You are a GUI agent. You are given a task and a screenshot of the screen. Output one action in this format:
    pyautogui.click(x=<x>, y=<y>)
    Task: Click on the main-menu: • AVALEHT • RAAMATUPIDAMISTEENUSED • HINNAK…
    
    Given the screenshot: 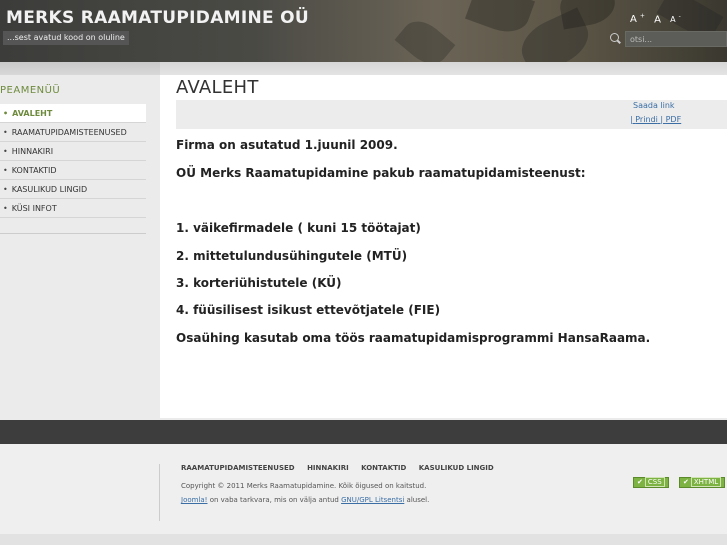 What is the action you would take?
    pyautogui.click(x=73, y=161)
    